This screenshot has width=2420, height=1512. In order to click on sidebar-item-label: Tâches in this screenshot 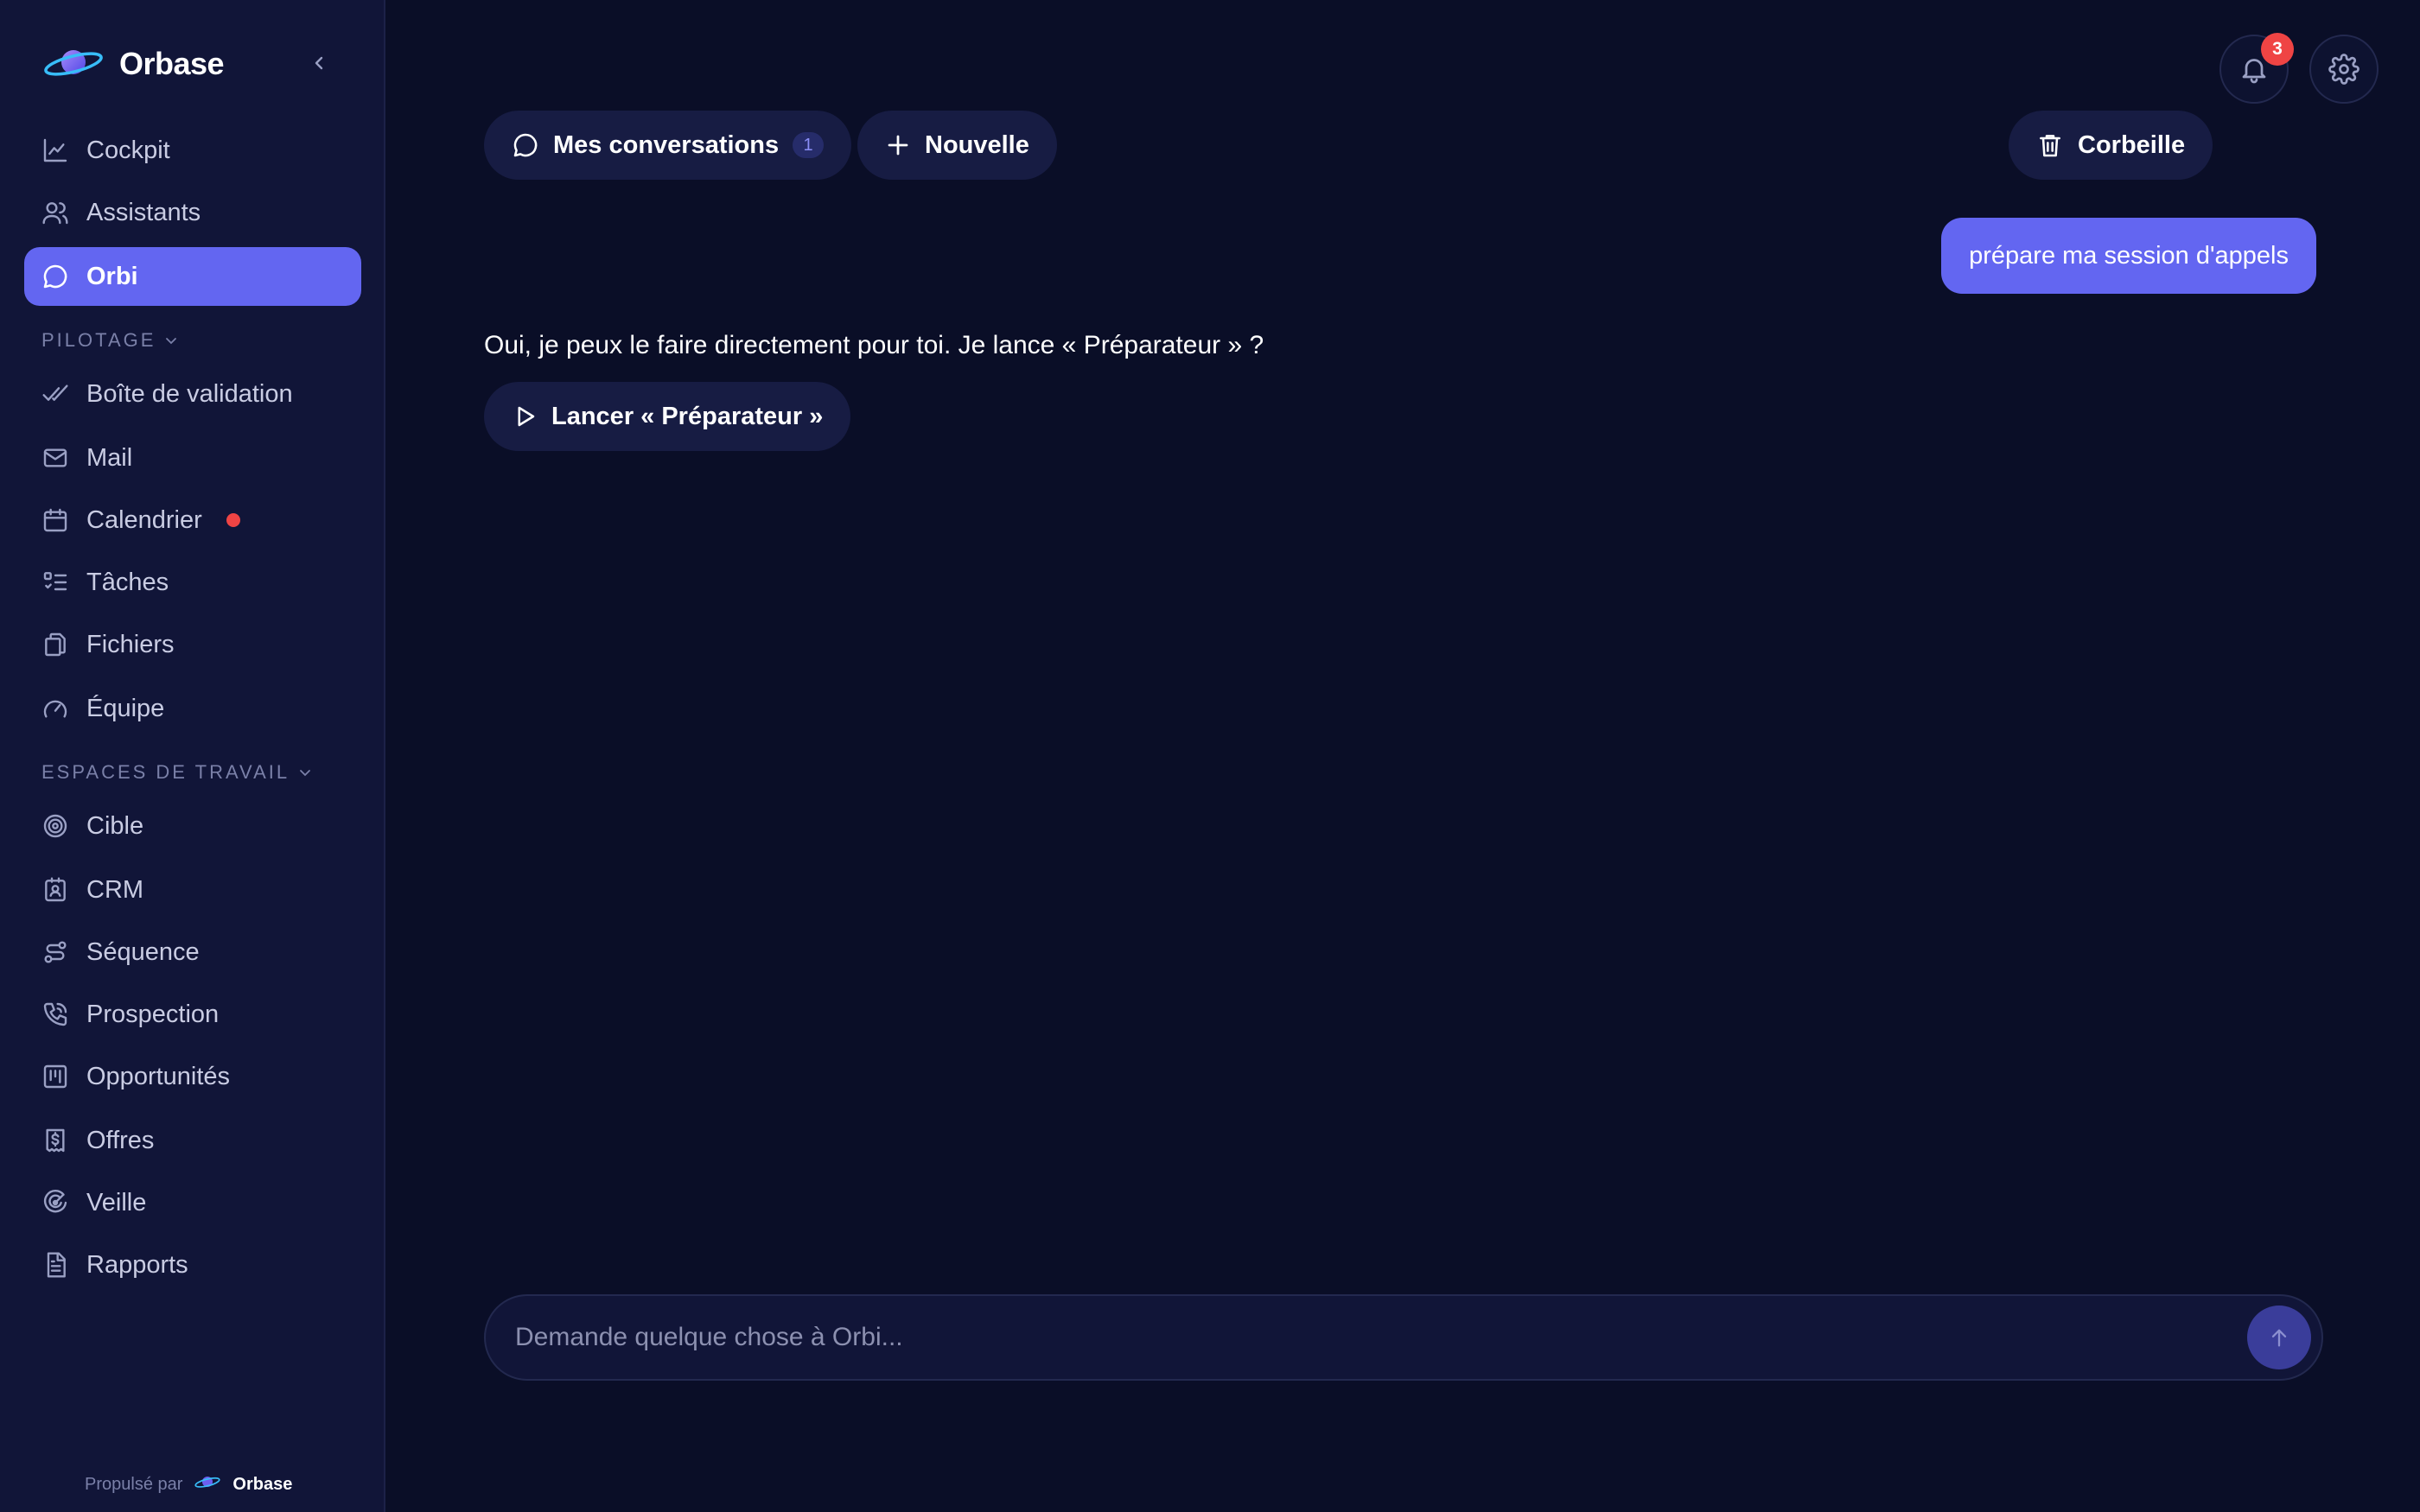, I will do `click(127, 582)`.